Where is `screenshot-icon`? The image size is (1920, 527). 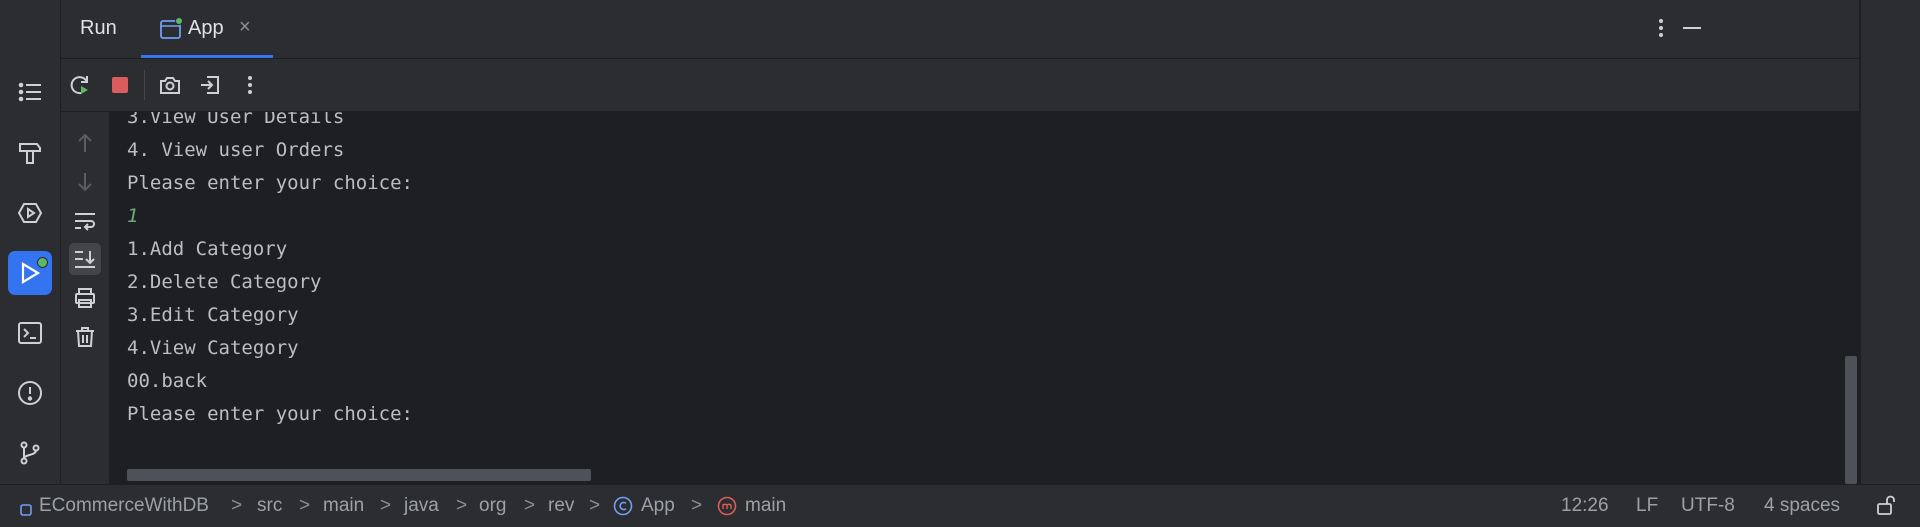
screenshot-icon is located at coordinates (170, 85).